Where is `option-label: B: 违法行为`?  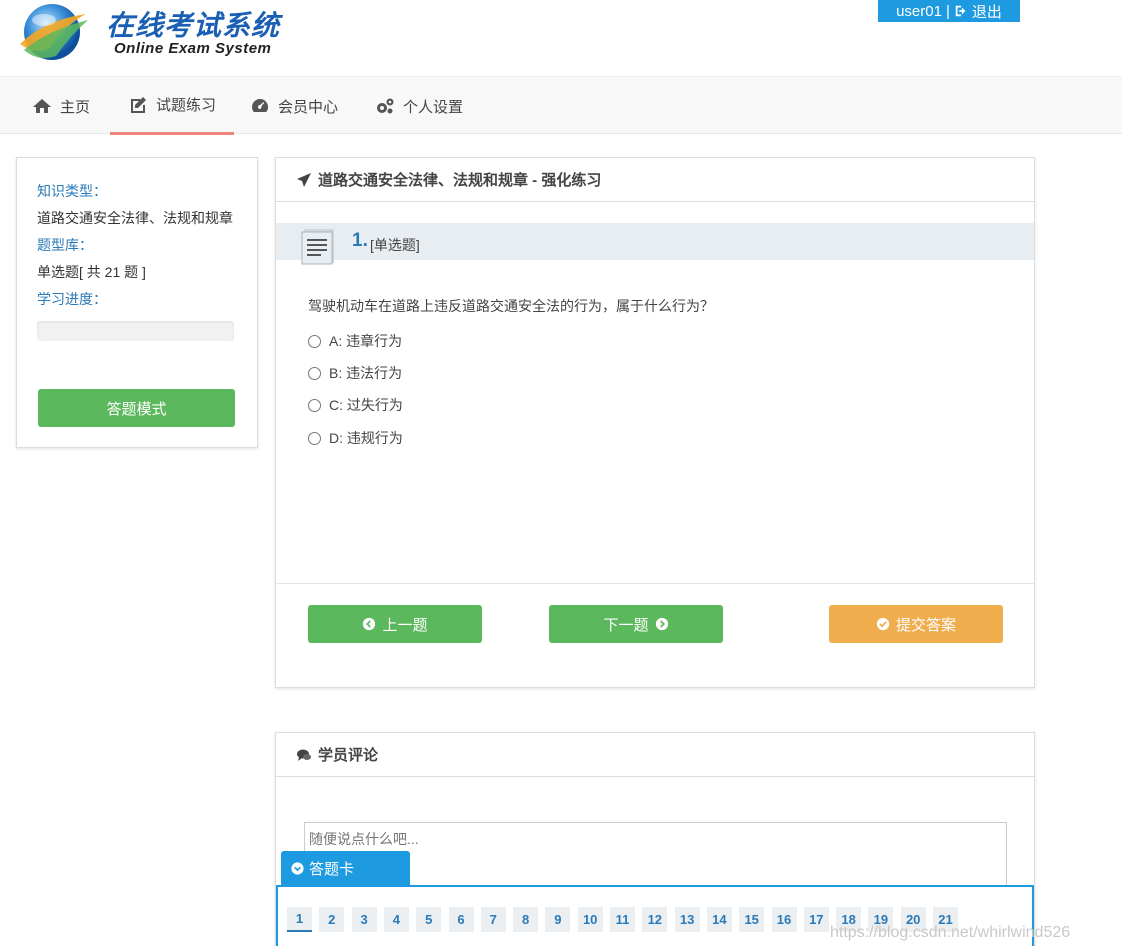
option-label: B: 违法行为 is located at coordinates (366, 373).